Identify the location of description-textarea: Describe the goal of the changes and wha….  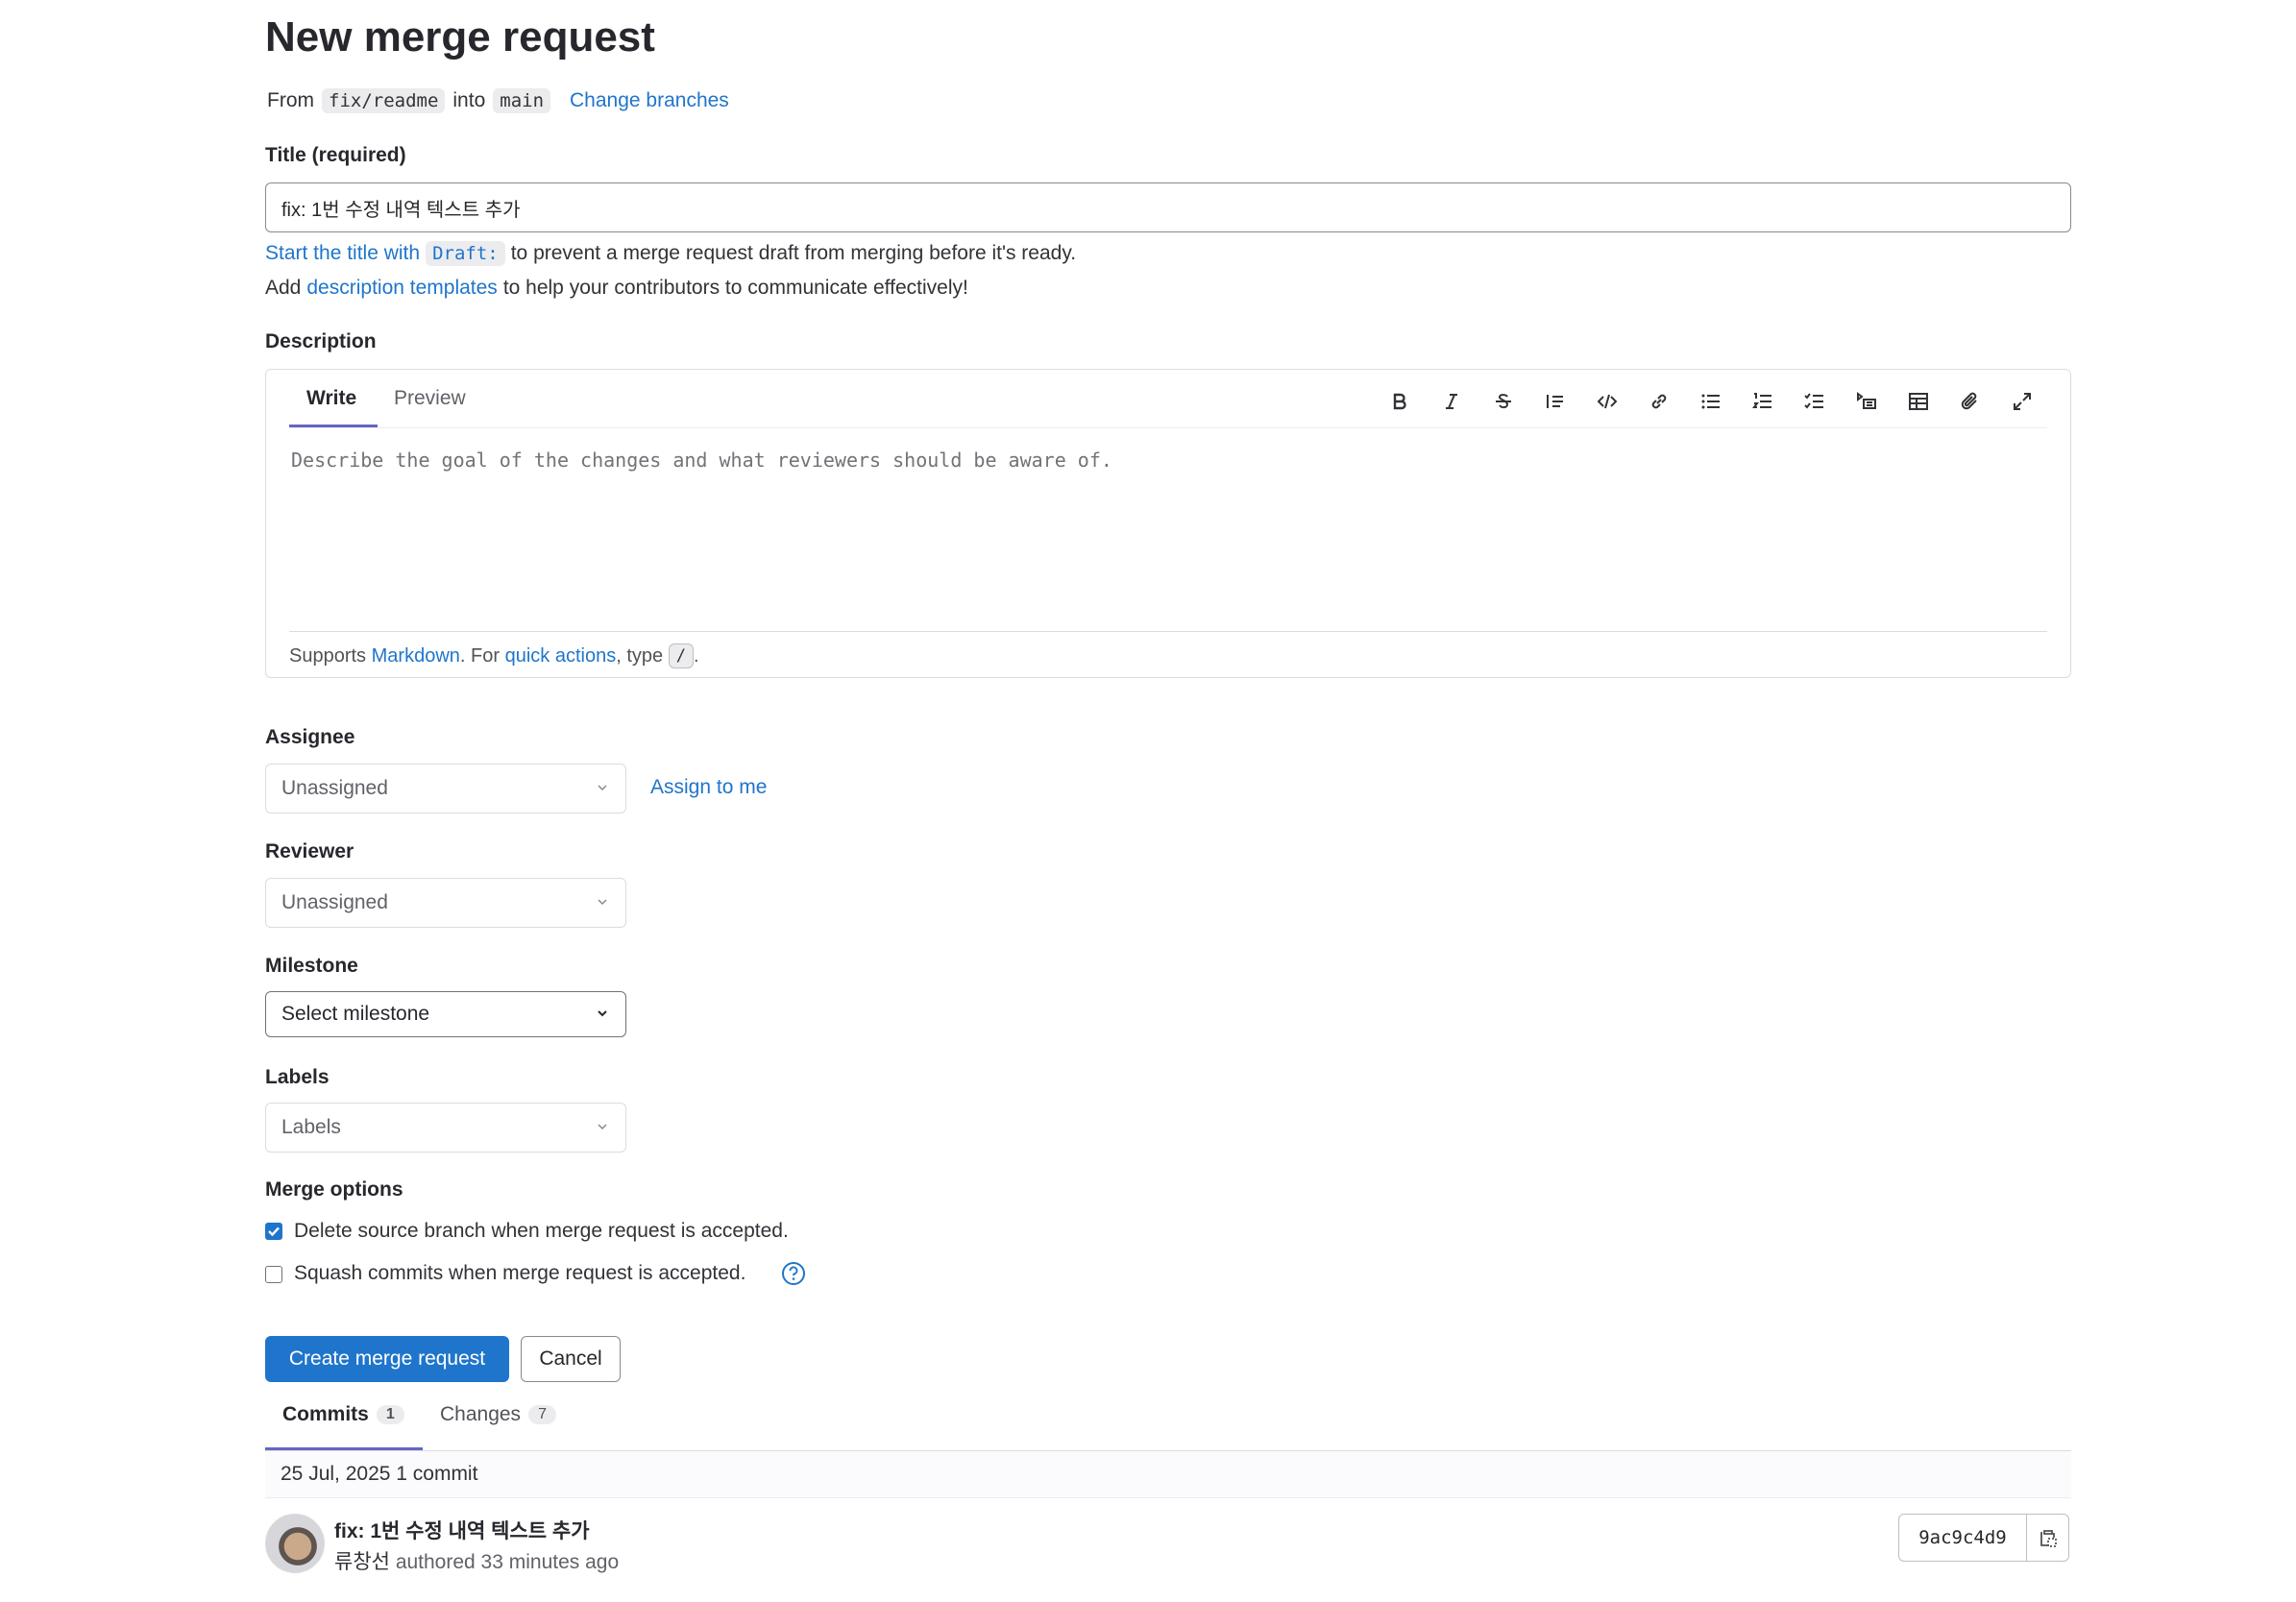
(701, 461).